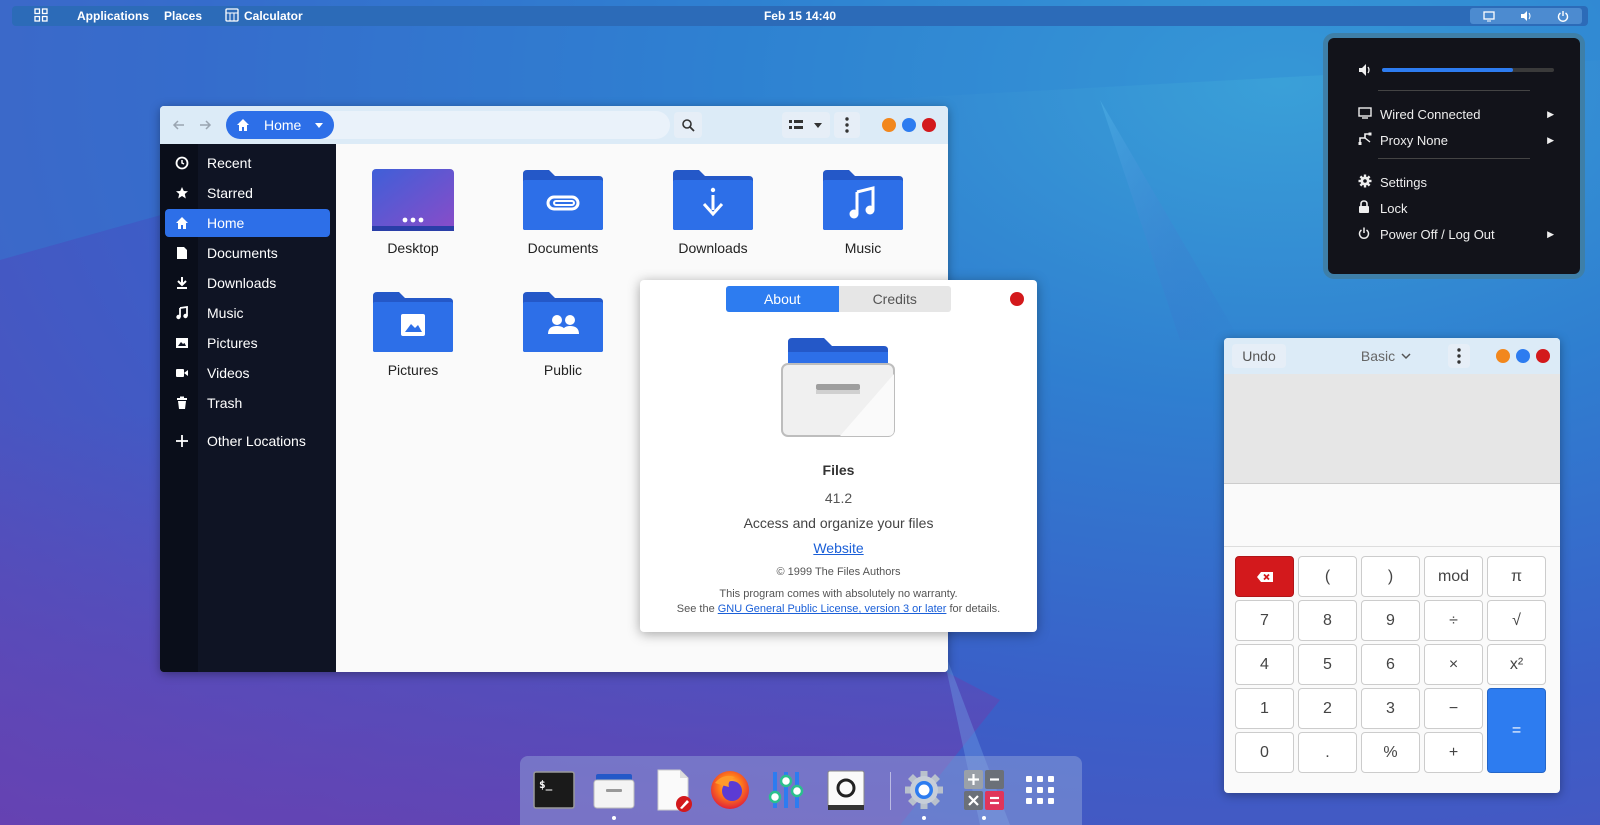 The height and width of the screenshot is (825, 1600). I want to click on close-paren-key: ), so click(1390, 576).